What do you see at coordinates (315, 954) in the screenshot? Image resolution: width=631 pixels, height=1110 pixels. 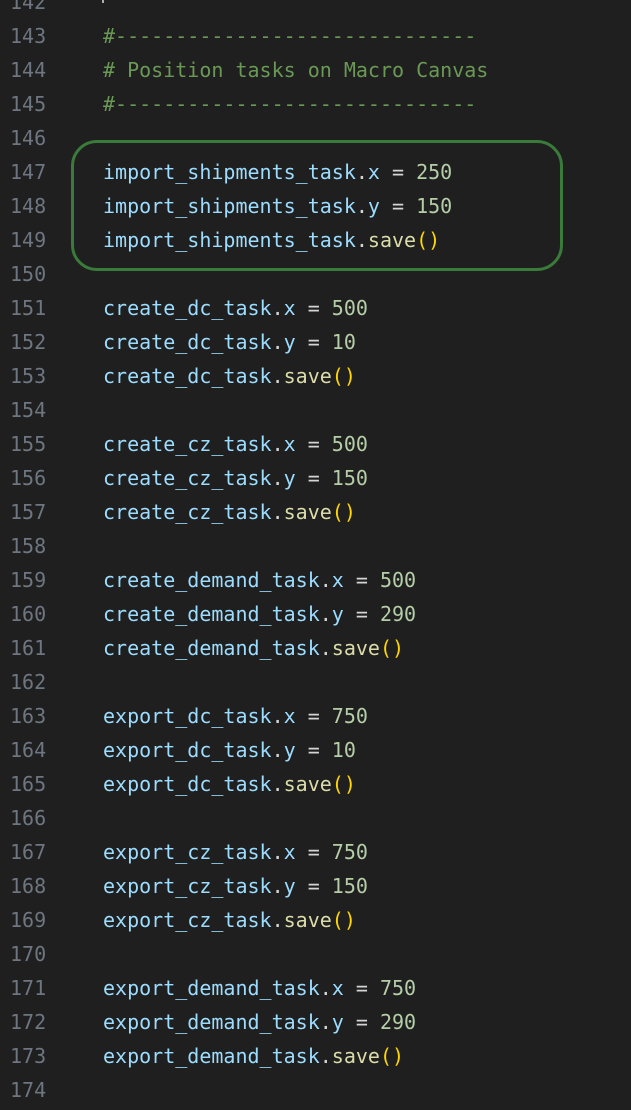 I see `code-line: 170` at bounding box center [315, 954].